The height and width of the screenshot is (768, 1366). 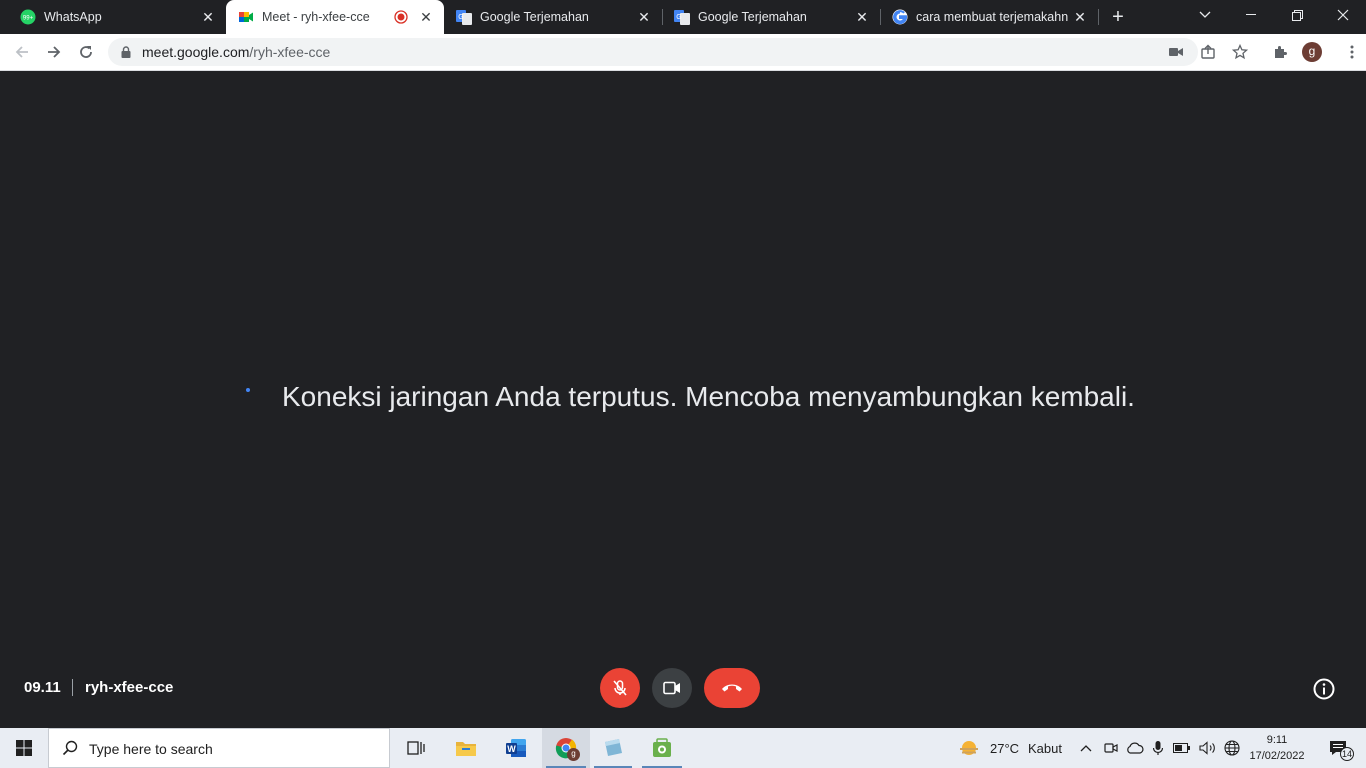 What do you see at coordinates (54, 52) in the screenshot?
I see `forward-arrow-icon` at bounding box center [54, 52].